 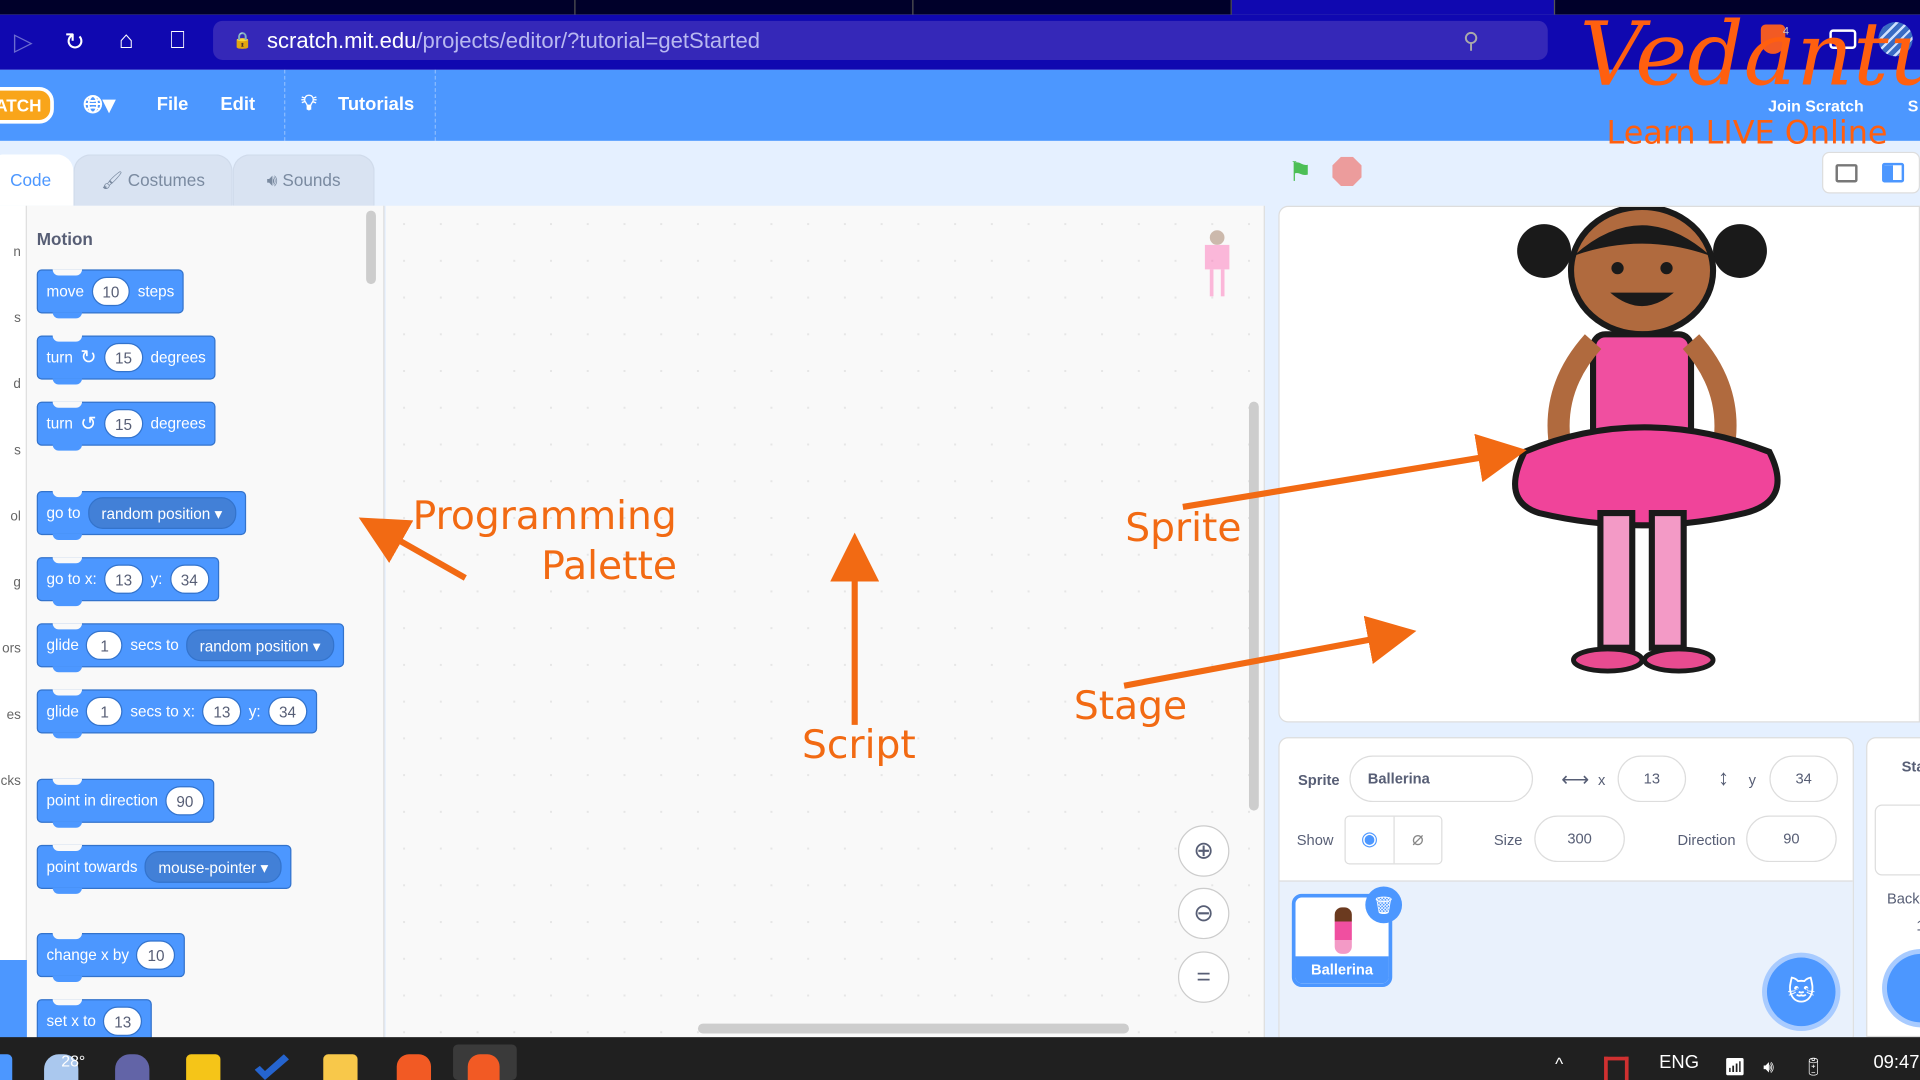 I want to click on annotation-programming: Programming, so click(x=544, y=515).